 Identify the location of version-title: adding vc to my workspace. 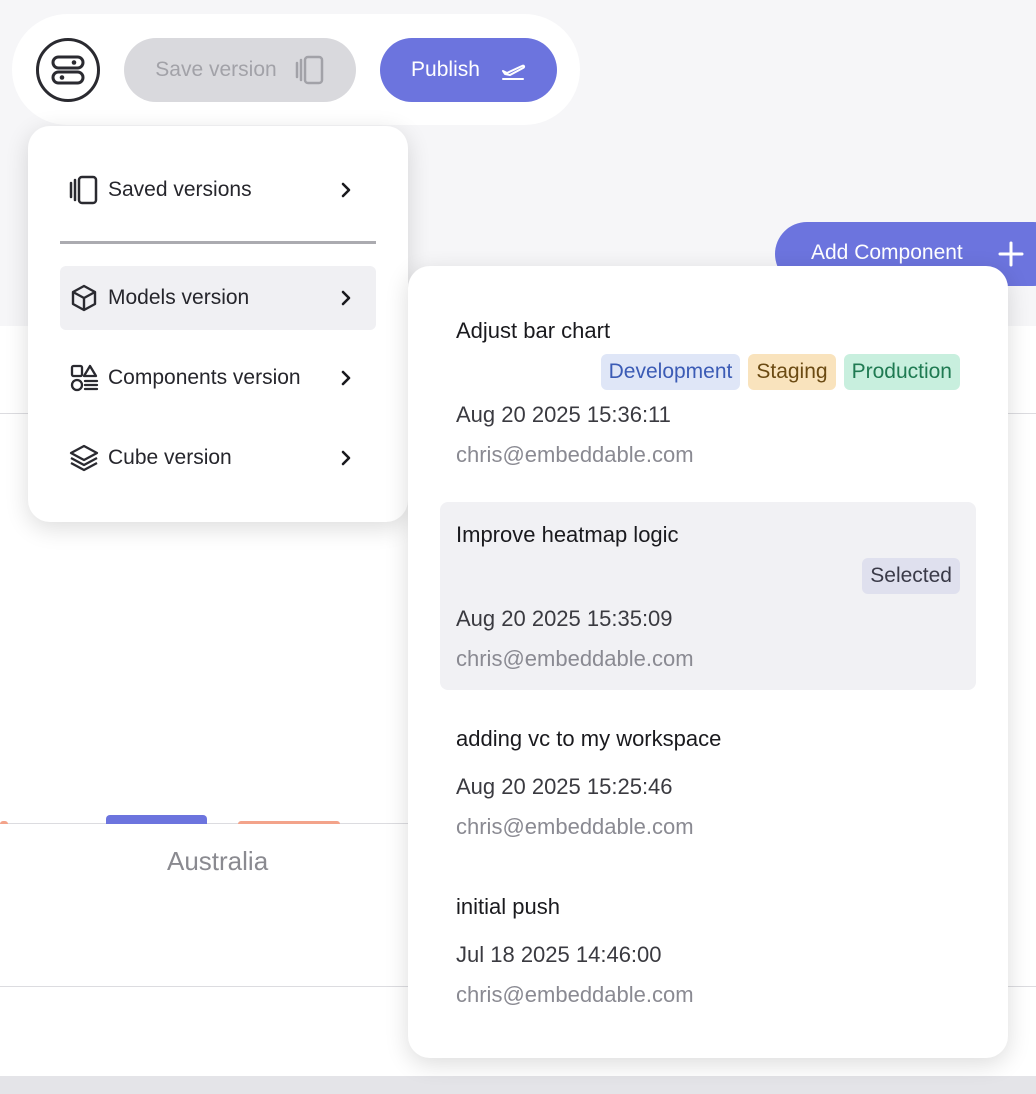
(589, 738).